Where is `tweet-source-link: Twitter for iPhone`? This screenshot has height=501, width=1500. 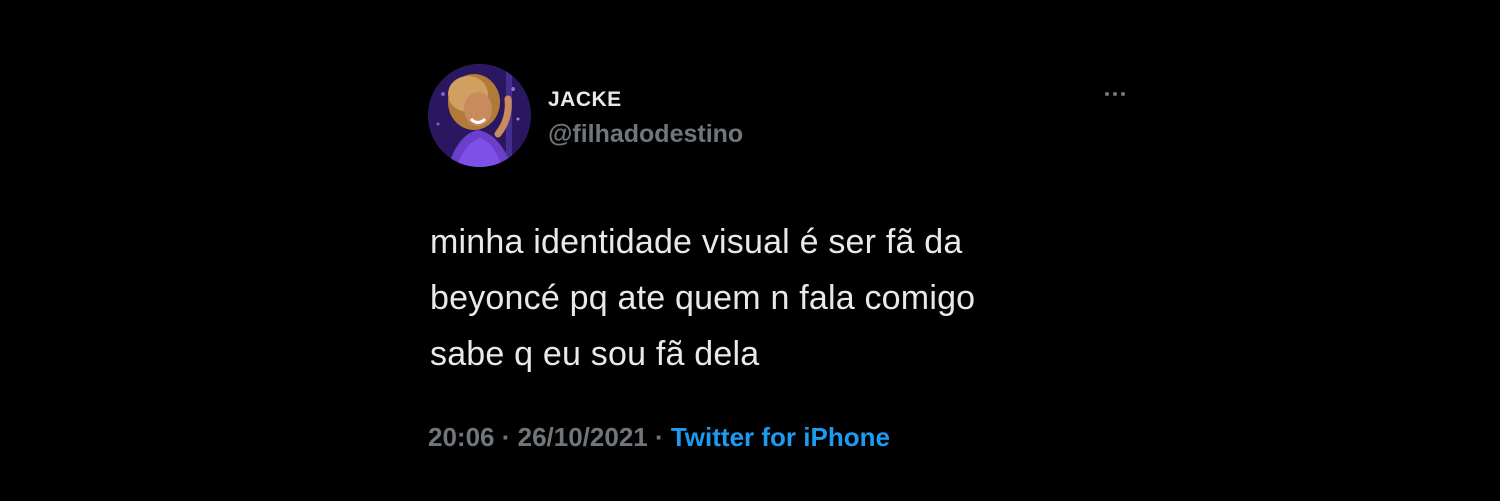
tweet-source-link: Twitter for iPhone is located at coordinates (780, 437).